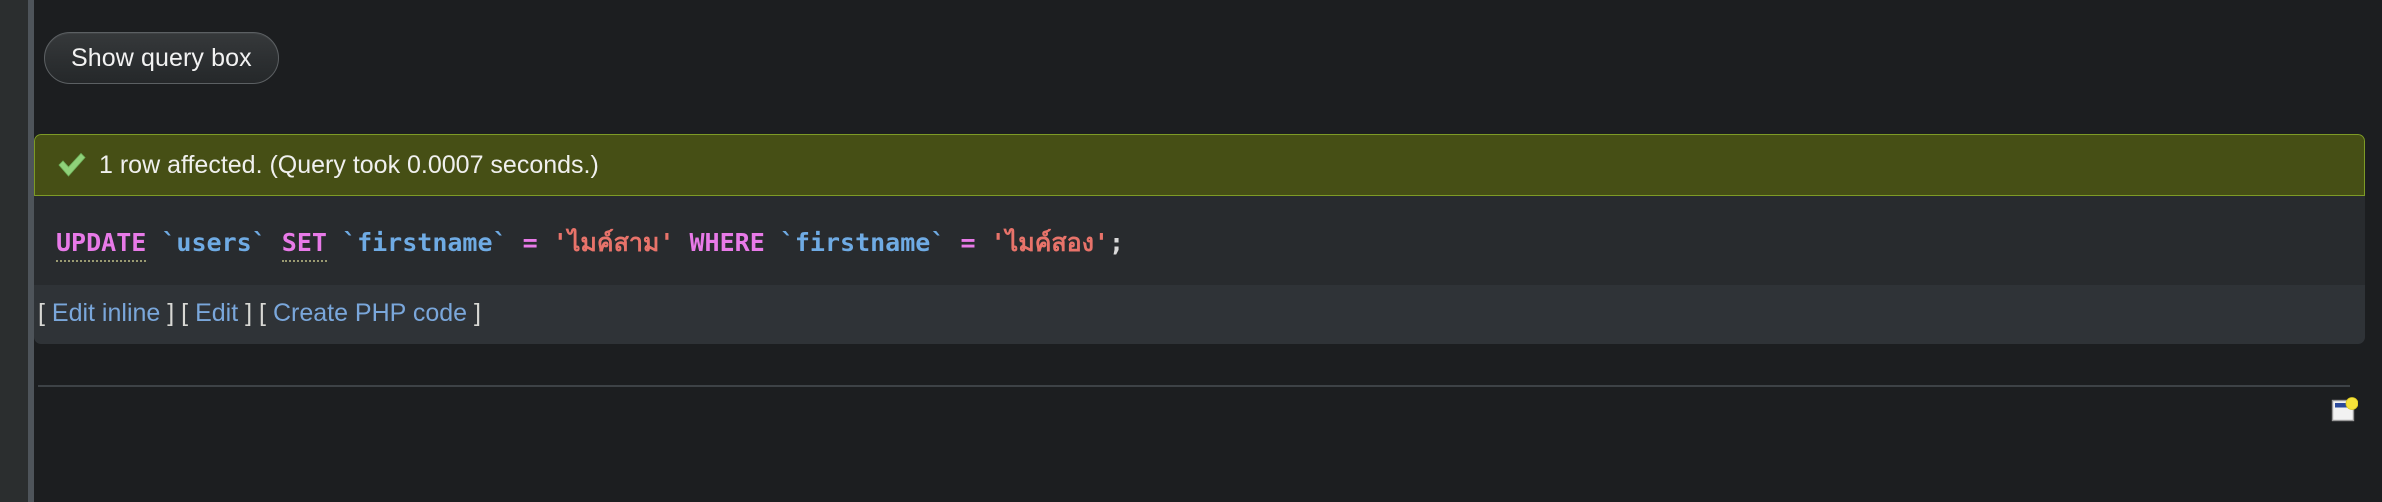 The width and height of the screenshot is (2382, 502). I want to click on bracket-close-1: ], so click(171, 313).